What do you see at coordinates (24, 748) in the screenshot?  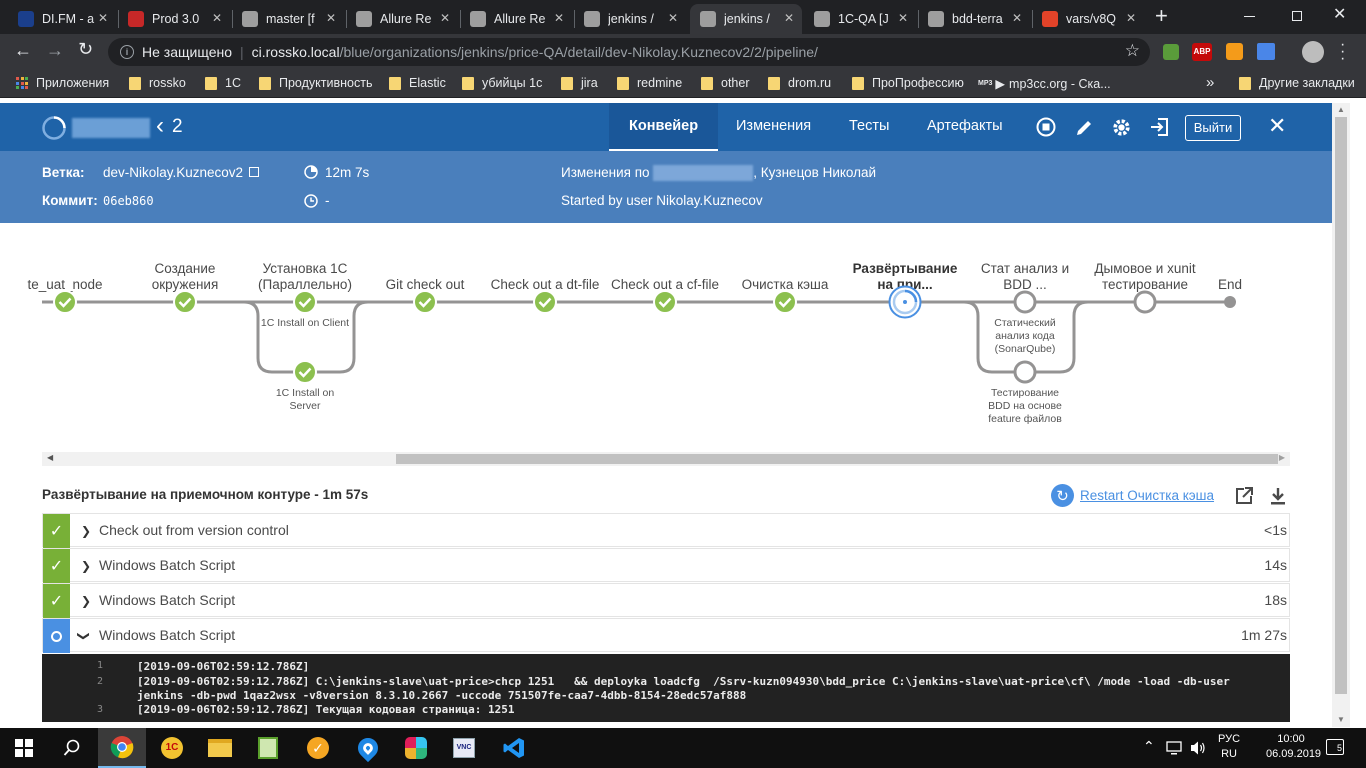 I see `windows-start-button` at bounding box center [24, 748].